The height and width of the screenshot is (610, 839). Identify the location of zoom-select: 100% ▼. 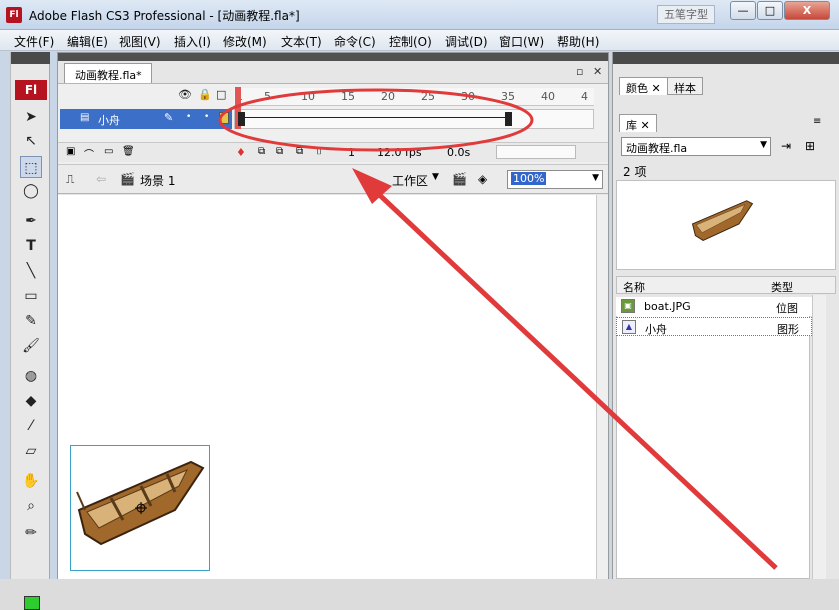
(555, 179).